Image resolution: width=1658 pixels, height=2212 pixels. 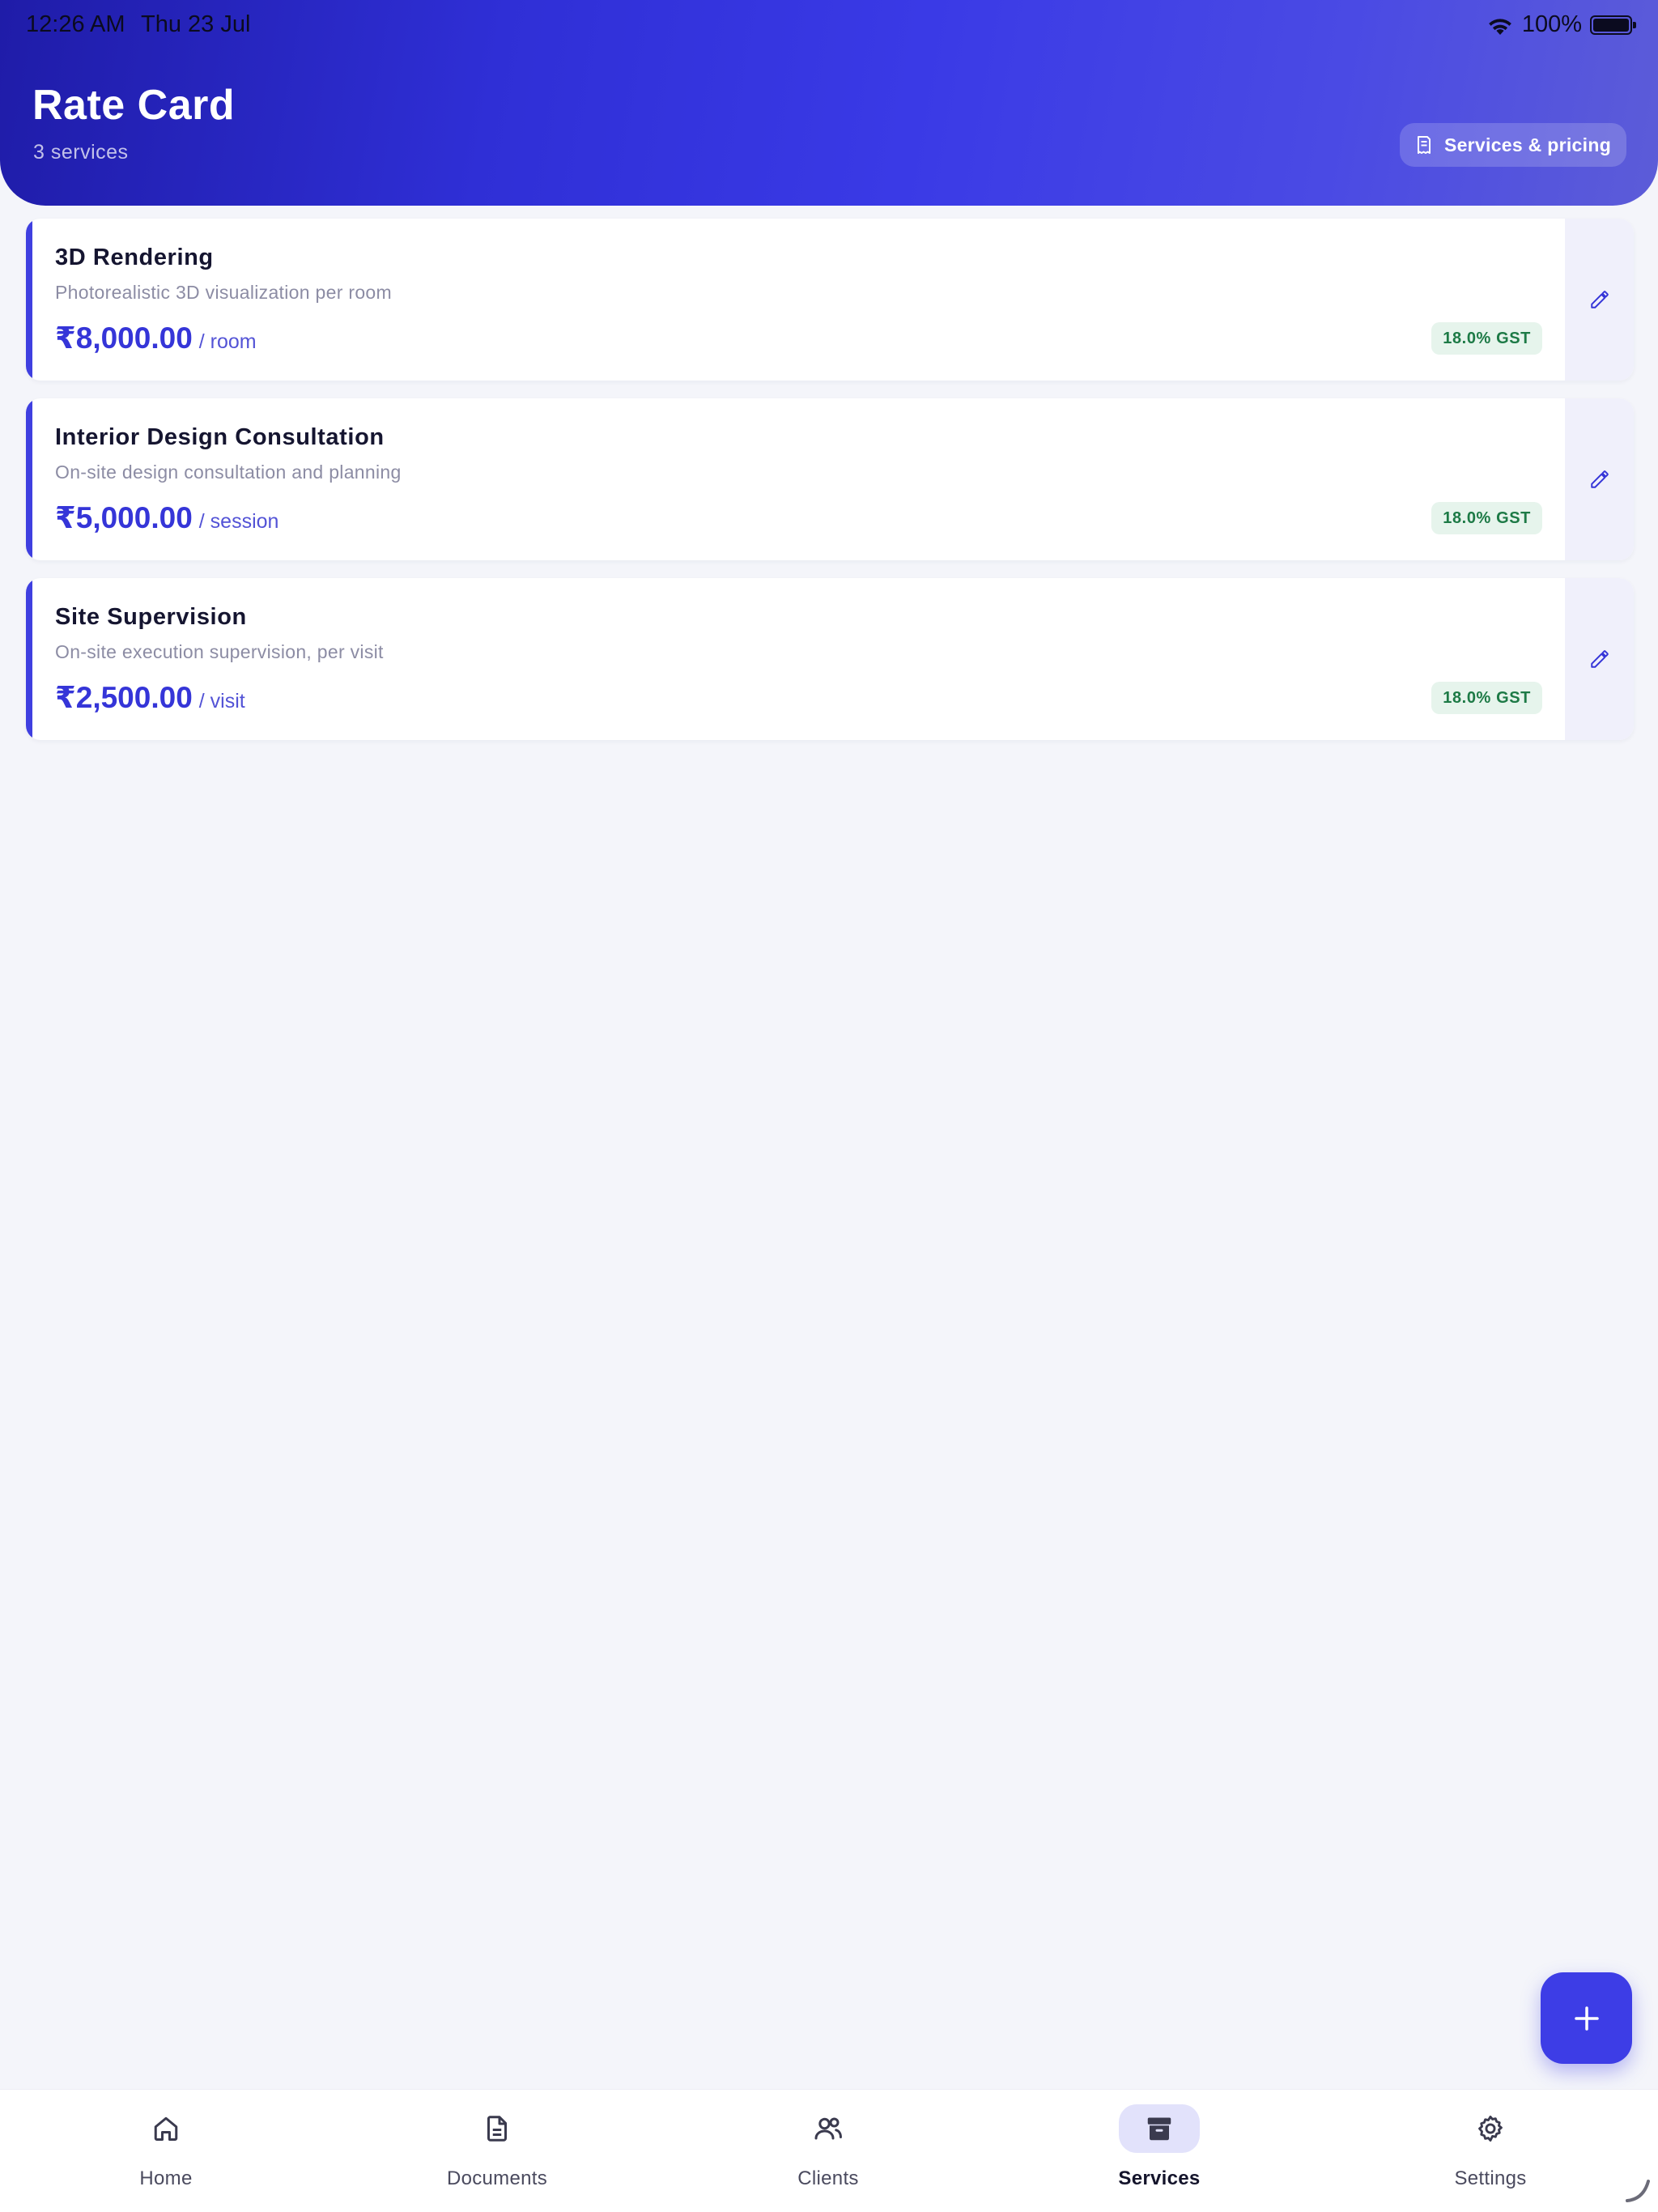 I want to click on page-title: Rate Card, so click(x=134, y=105).